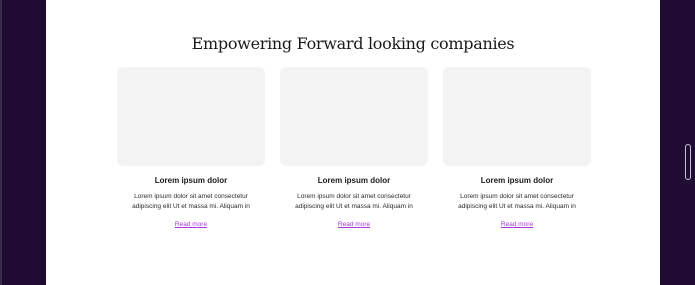 The image size is (695, 285). What do you see at coordinates (353, 43) in the screenshot?
I see `section-title: Empowering Forward looking companies` at bounding box center [353, 43].